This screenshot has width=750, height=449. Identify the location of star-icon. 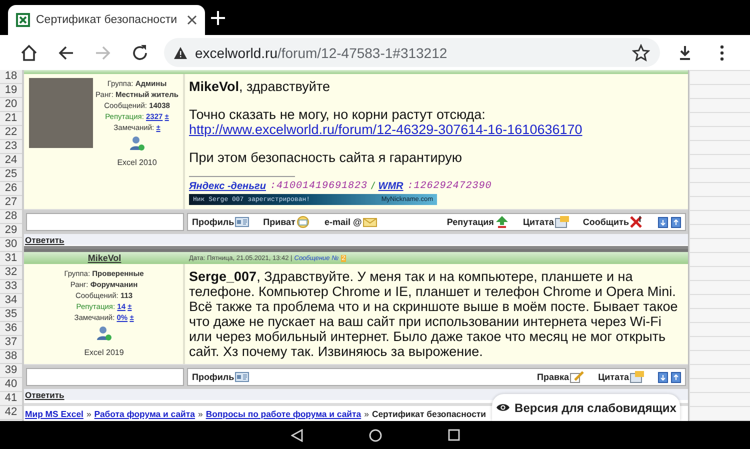
(641, 53).